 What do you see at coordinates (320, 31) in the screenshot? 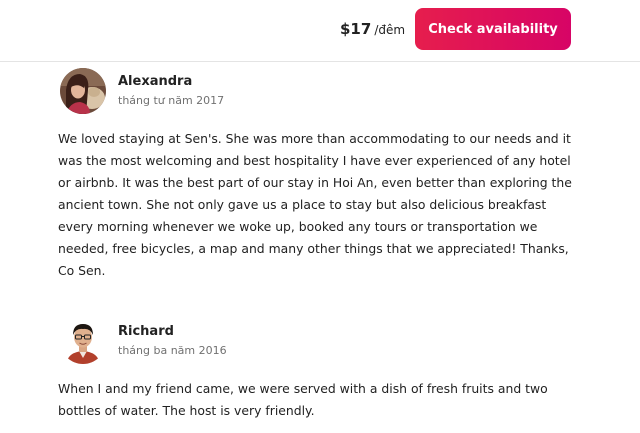
I see `booking-bar: $17/đêm Check availability` at bounding box center [320, 31].